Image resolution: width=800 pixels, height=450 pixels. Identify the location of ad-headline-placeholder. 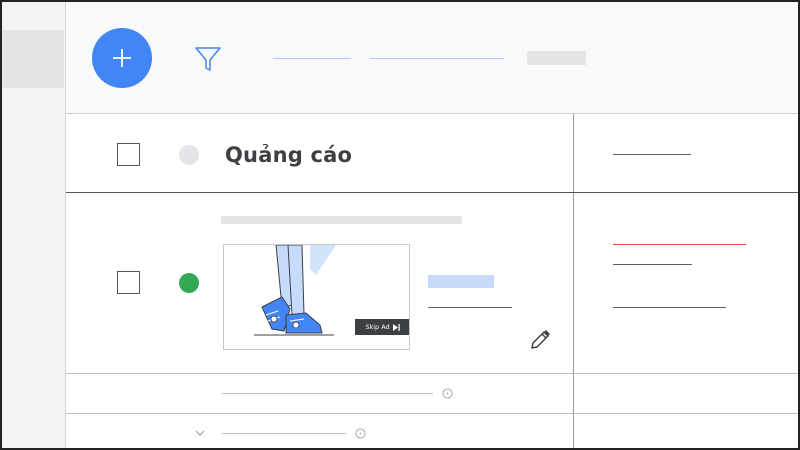
(461, 281).